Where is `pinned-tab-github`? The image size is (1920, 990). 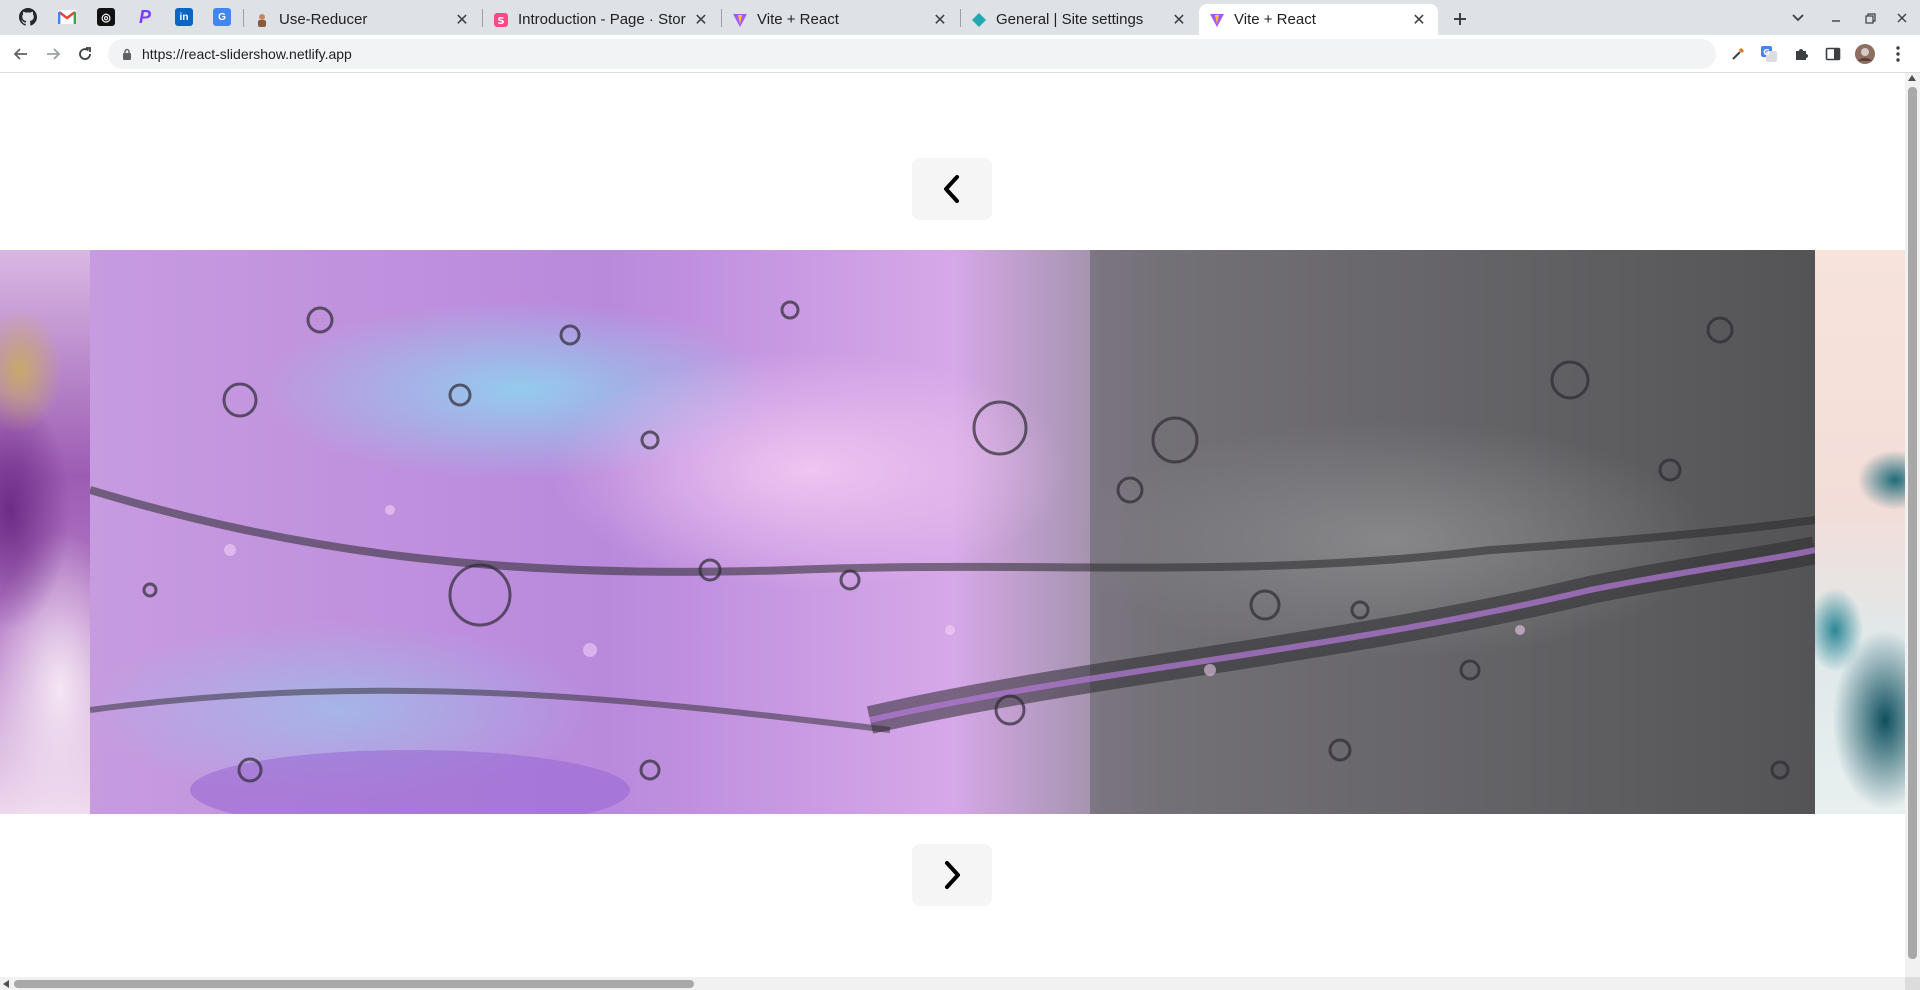
pinned-tab-github is located at coordinates (28, 17).